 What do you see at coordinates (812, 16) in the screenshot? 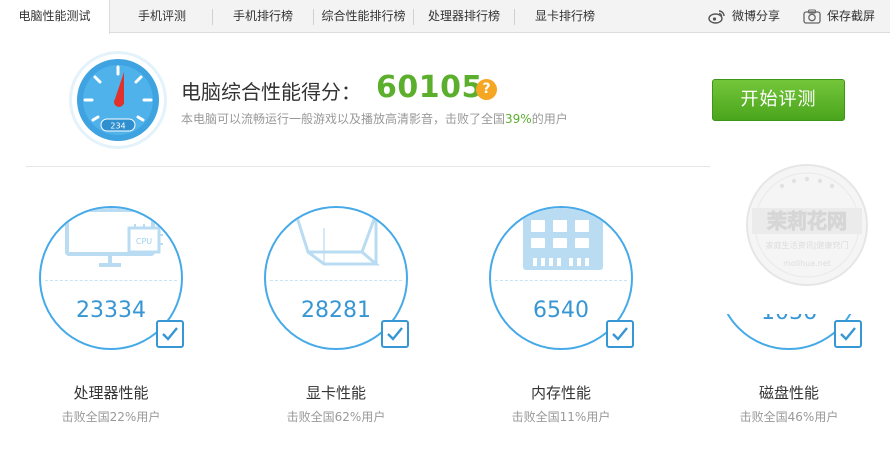
I see `camera-icon` at bounding box center [812, 16].